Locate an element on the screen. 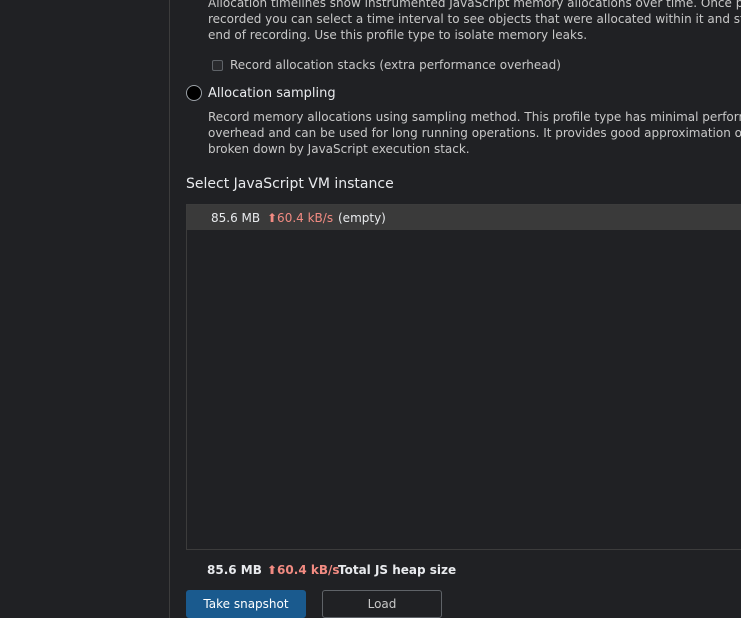  allocation-sampling-option: Allocation sampling is located at coordinates (261, 93).